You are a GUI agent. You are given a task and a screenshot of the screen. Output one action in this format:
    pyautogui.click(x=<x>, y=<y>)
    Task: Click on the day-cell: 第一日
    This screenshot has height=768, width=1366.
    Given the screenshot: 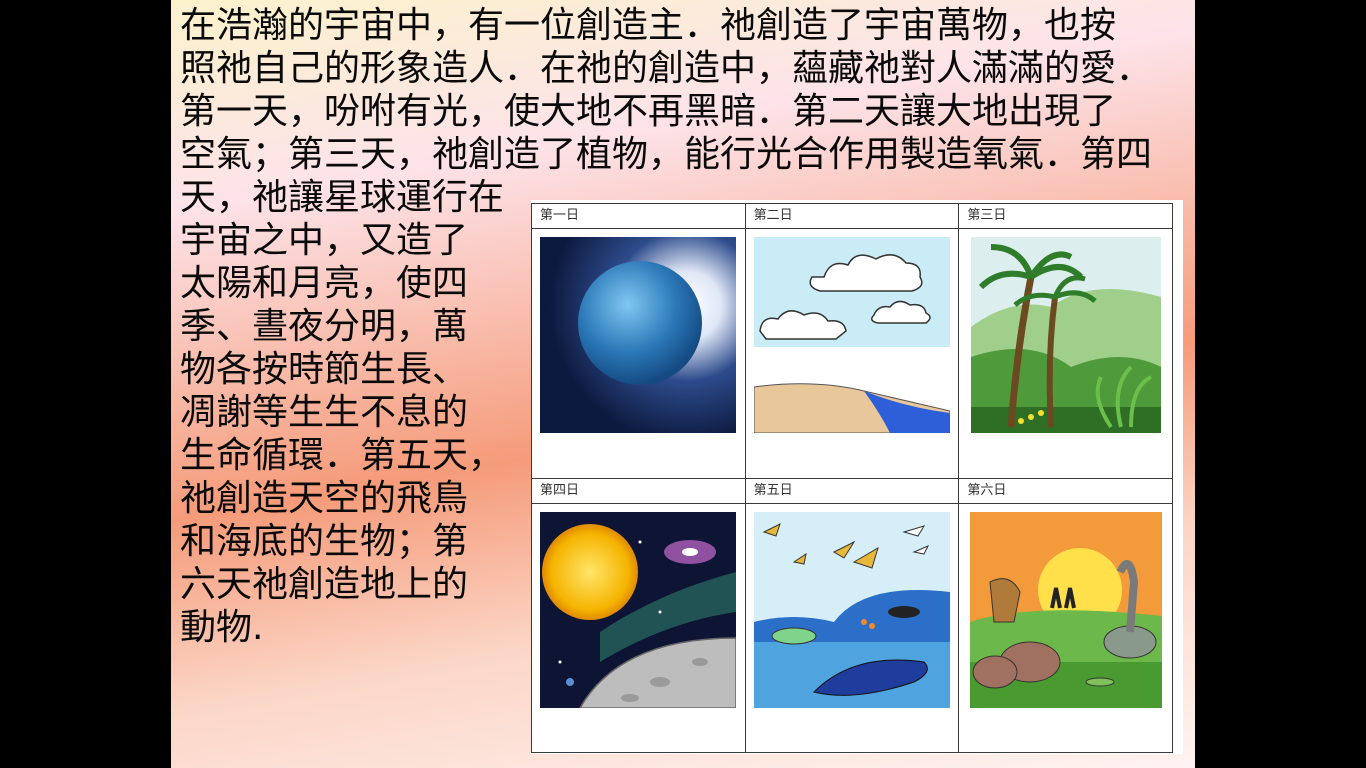 What is the action you would take?
    pyautogui.click(x=638, y=341)
    